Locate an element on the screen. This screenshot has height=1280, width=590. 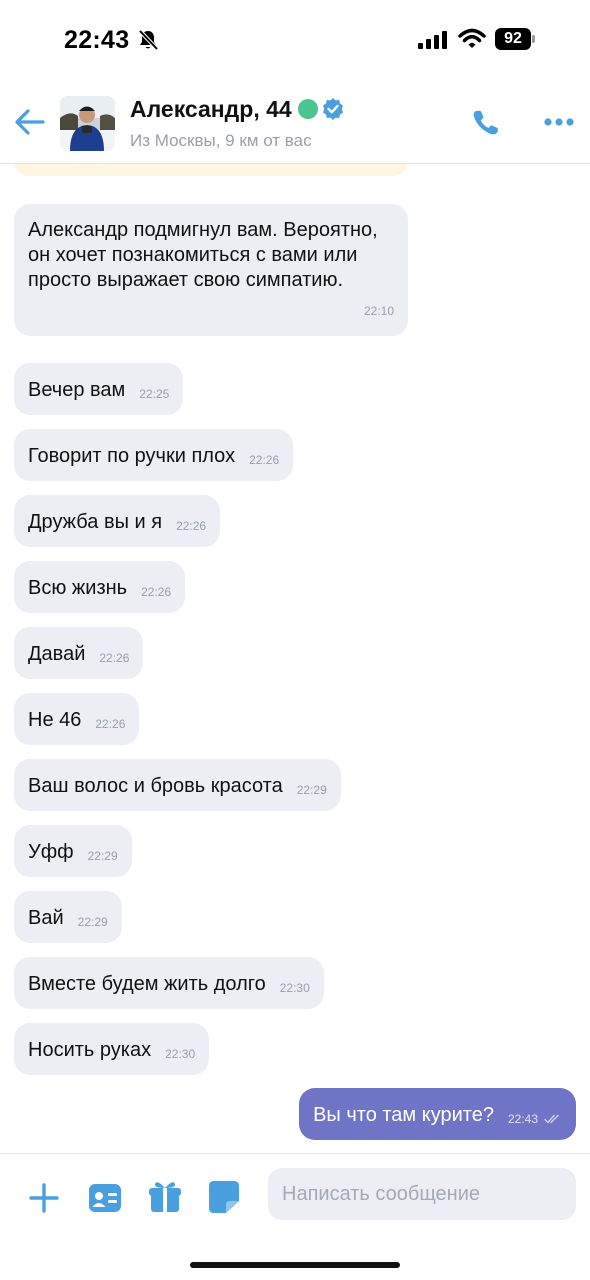
message-text: Не 46 is located at coordinates (55, 719).